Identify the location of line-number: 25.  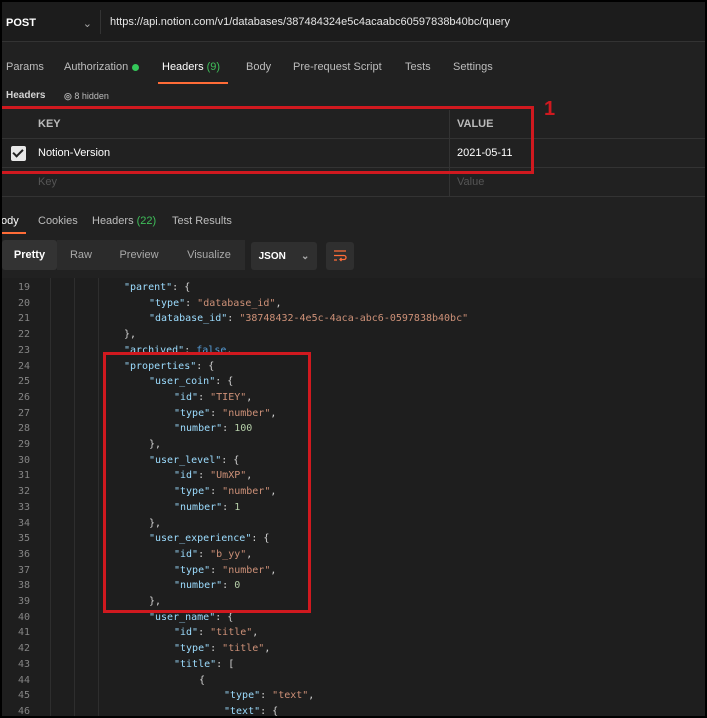
(23, 382).